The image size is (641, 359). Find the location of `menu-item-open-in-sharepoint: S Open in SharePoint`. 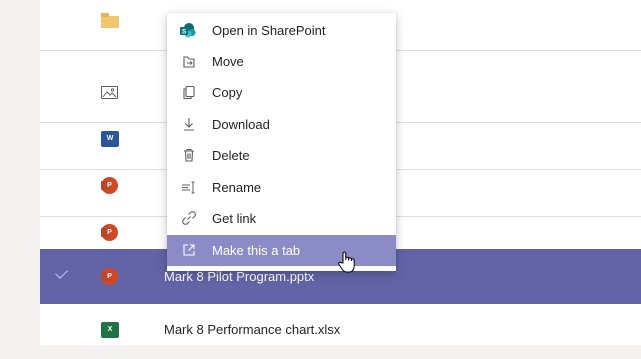

menu-item-open-in-sharepoint: S Open in SharePoint is located at coordinates (281, 30).